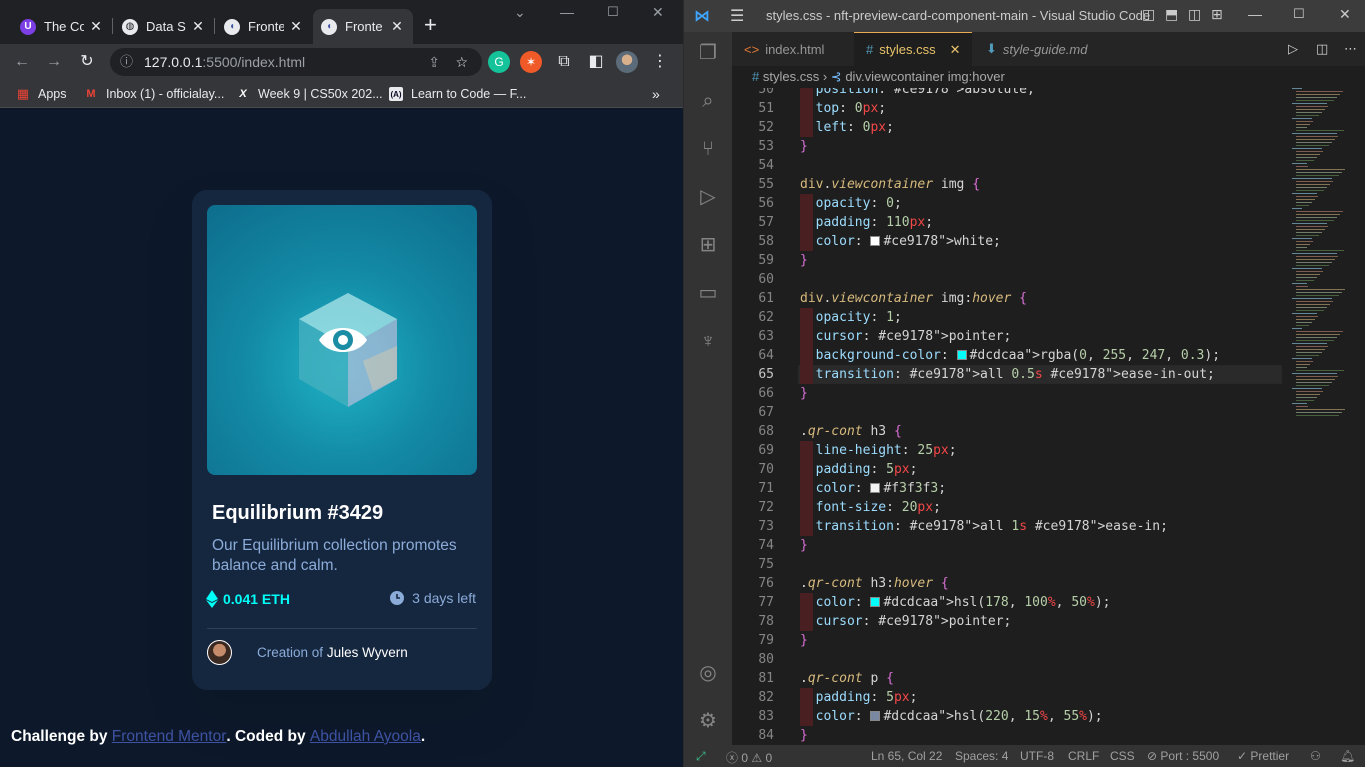 Image resolution: width=1365 pixels, height=767 pixels. Describe the element at coordinates (1326, 253) in the screenshot. I see `minimap` at that location.